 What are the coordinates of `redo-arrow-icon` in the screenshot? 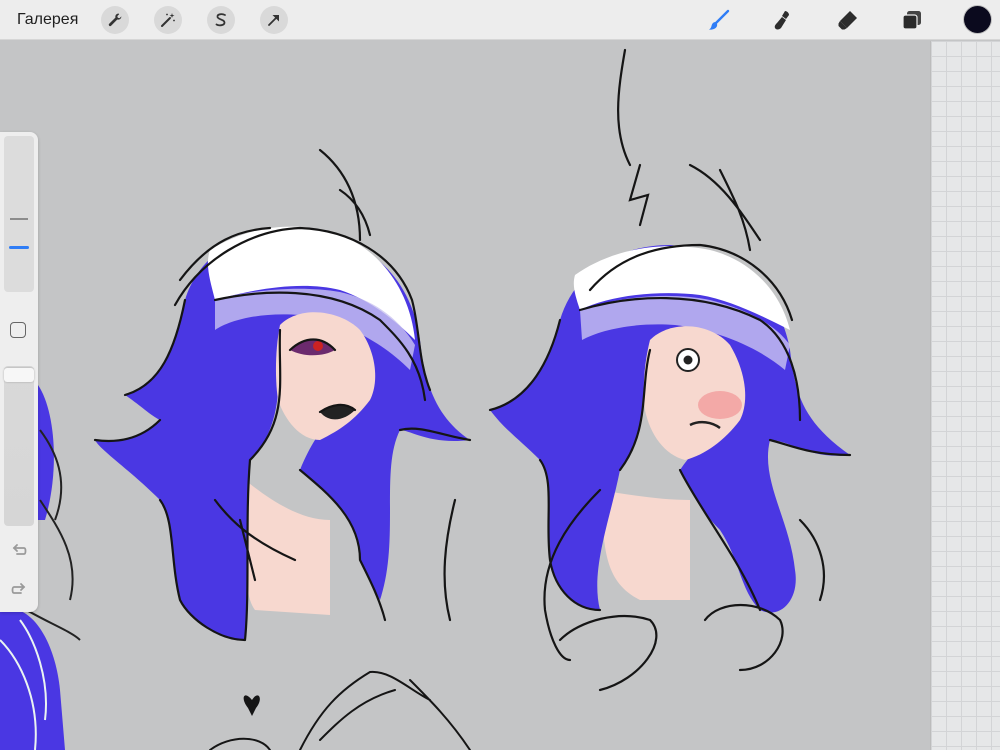 It's located at (18, 588).